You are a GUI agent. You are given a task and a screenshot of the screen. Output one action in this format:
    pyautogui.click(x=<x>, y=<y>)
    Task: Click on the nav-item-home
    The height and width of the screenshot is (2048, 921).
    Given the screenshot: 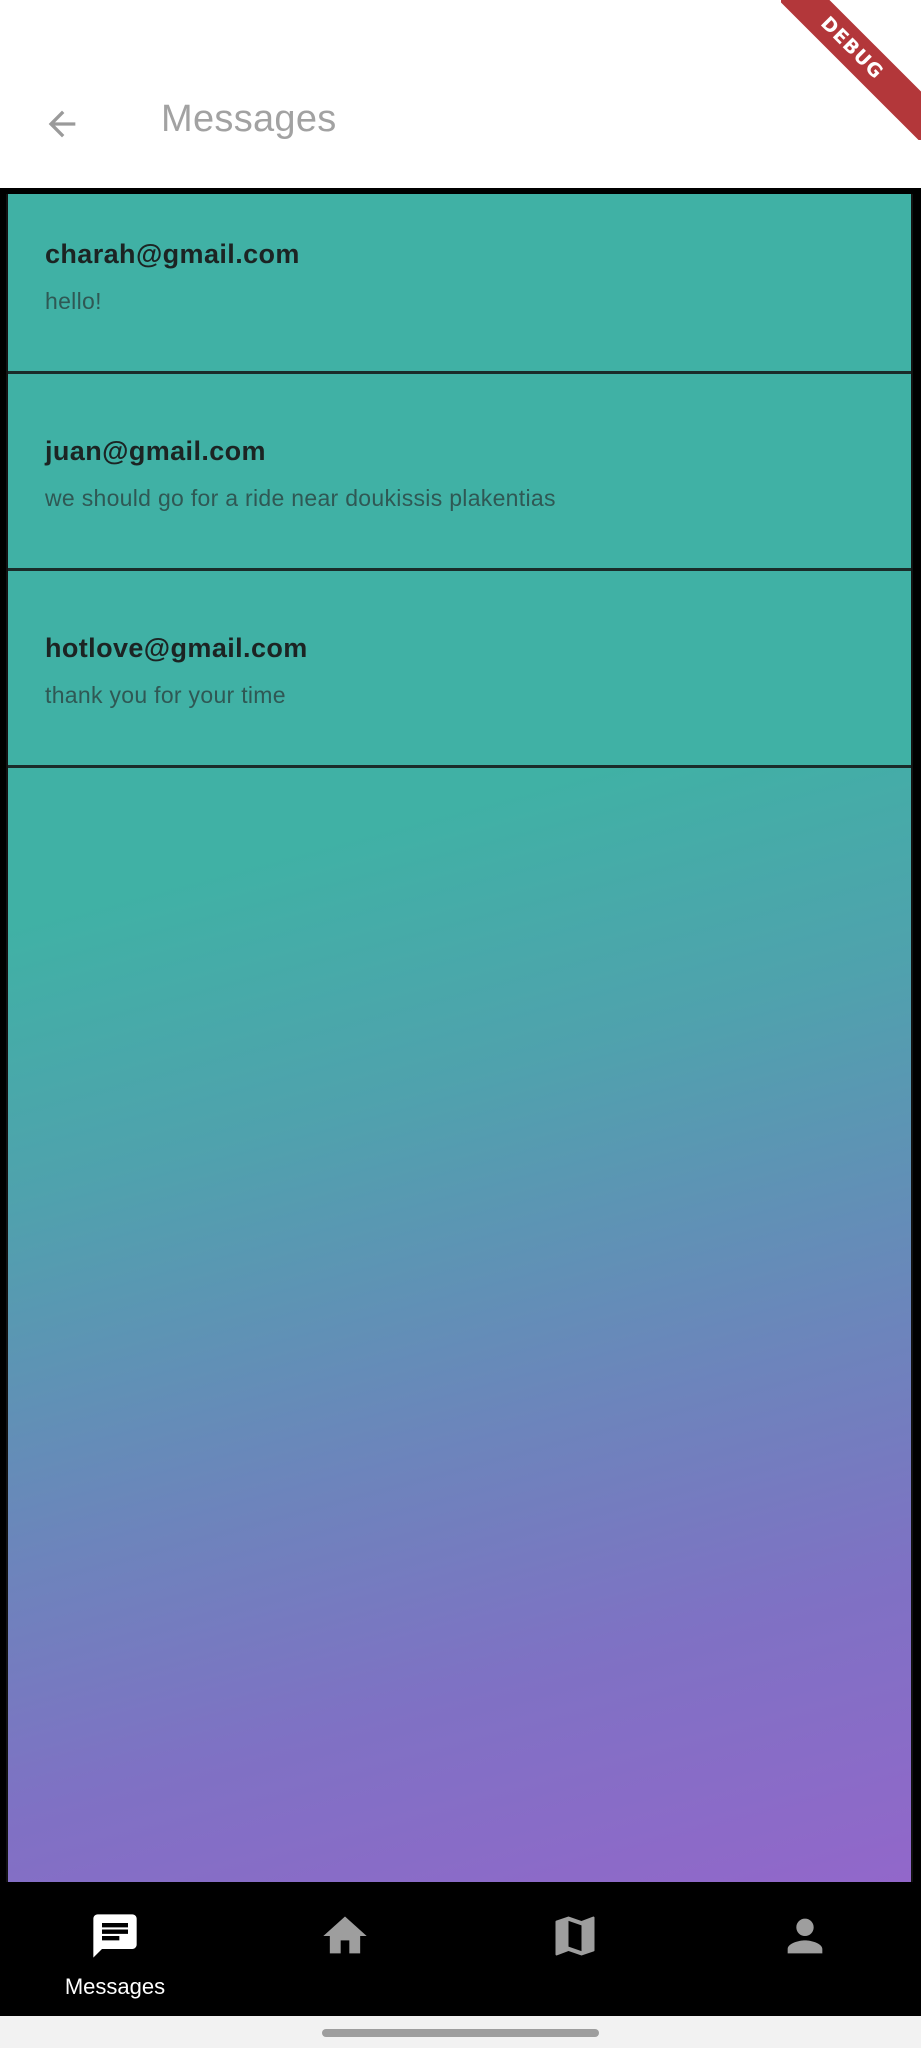 What is the action you would take?
    pyautogui.click(x=345, y=1949)
    